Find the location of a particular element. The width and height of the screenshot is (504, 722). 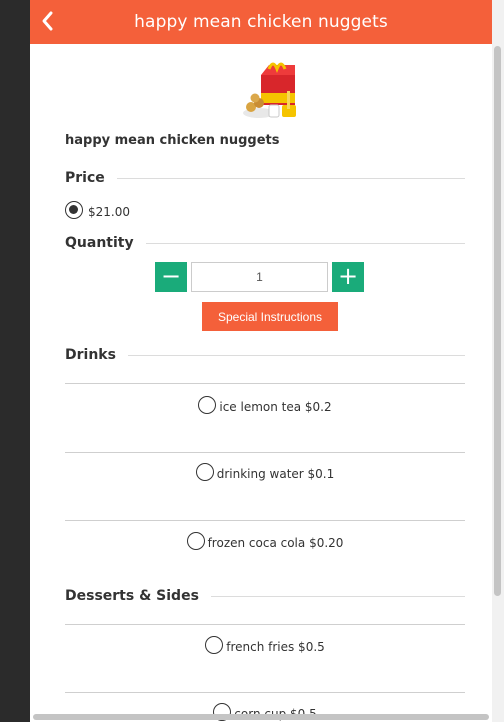

dessert-option: french fries $0.5 is located at coordinates (265, 645).